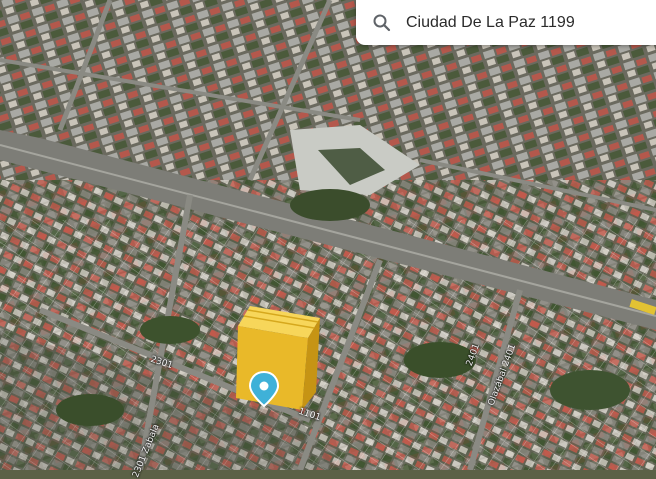  What do you see at coordinates (382, 23) in the screenshot?
I see `search-icon` at bounding box center [382, 23].